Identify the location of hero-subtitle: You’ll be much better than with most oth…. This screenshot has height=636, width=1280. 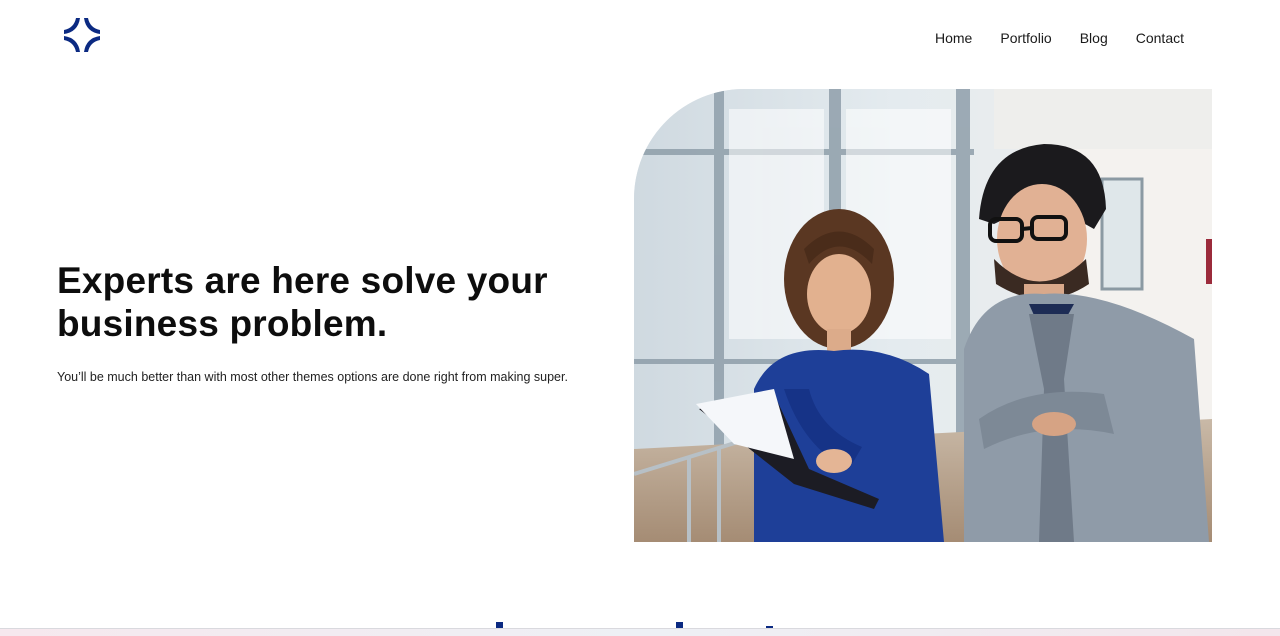
(312, 377).